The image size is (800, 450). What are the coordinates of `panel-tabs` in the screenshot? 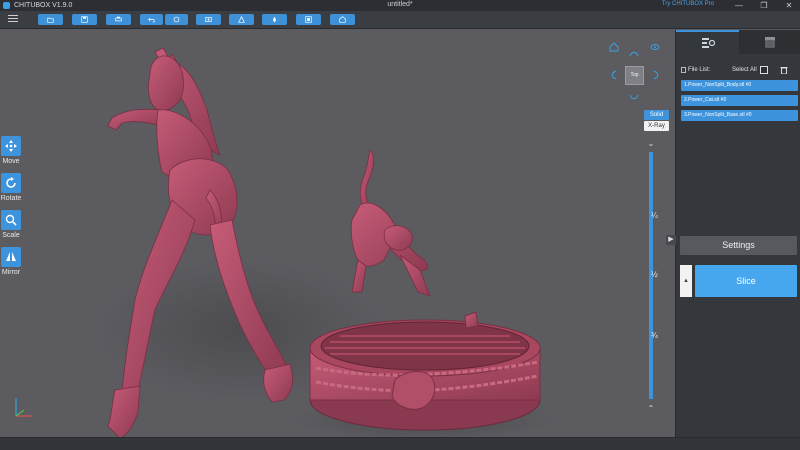 It's located at (738, 42).